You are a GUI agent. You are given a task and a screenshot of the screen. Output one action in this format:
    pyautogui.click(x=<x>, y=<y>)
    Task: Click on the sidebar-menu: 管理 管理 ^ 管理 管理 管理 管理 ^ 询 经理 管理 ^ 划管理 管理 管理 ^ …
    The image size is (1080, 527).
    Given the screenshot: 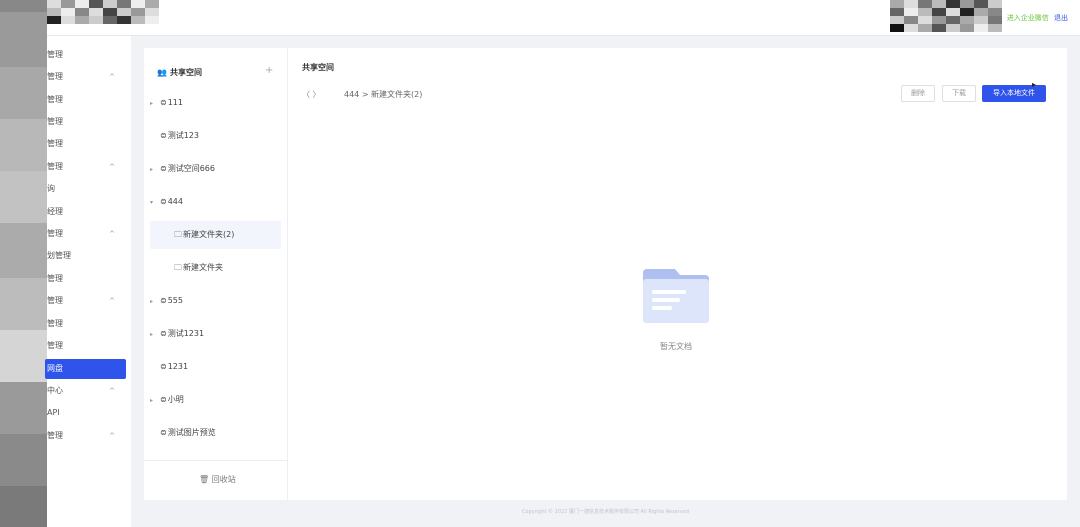 What is the action you would take?
    pyautogui.click(x=88, y=281)
    